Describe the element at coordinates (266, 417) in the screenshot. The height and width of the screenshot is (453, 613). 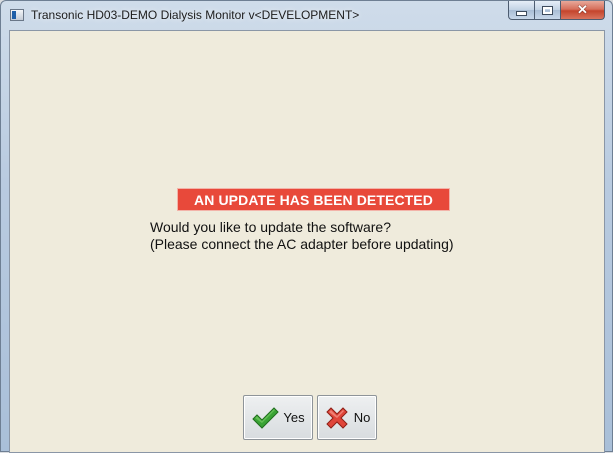
I see `checkmark-icon` at that location.